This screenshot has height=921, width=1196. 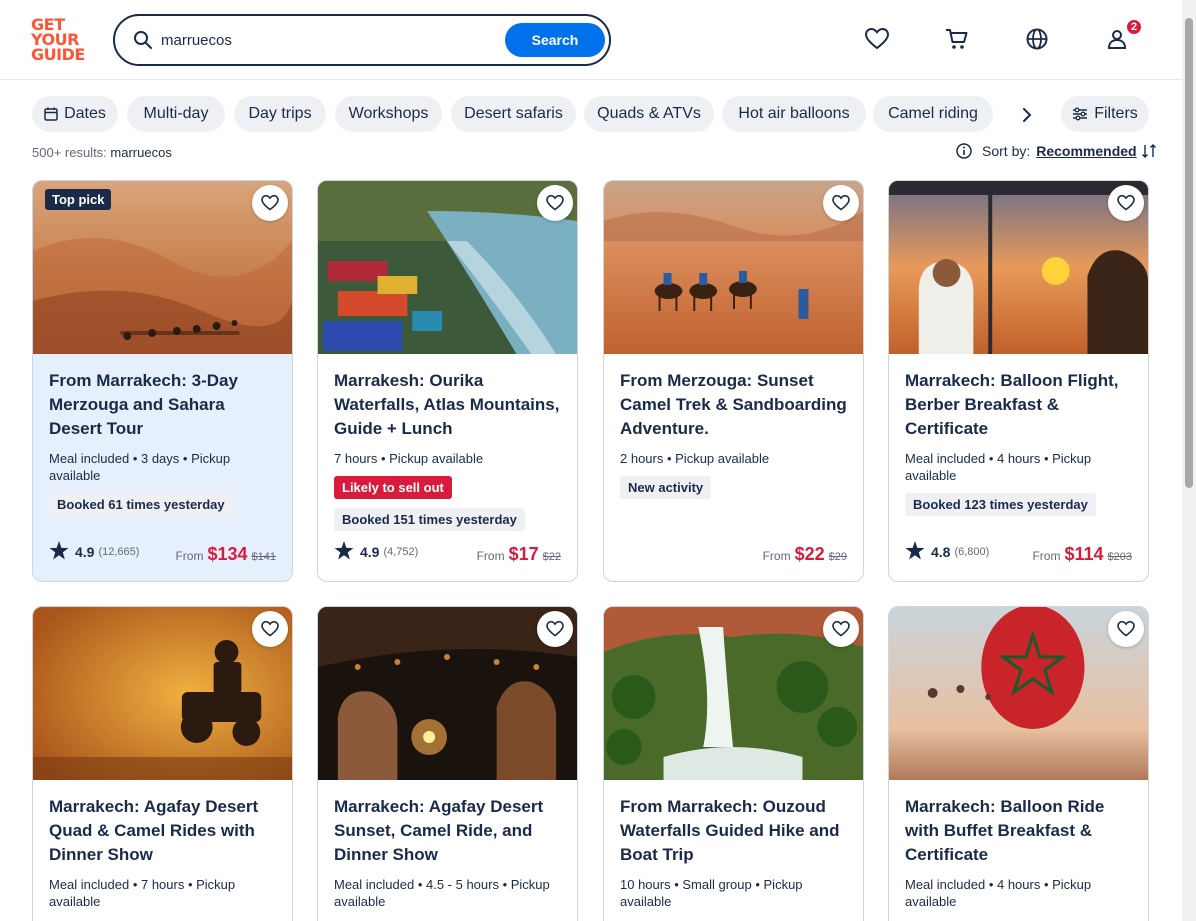 I want to click on chip-desert-safaris: Desert safaris, so click(x=513, y=114).